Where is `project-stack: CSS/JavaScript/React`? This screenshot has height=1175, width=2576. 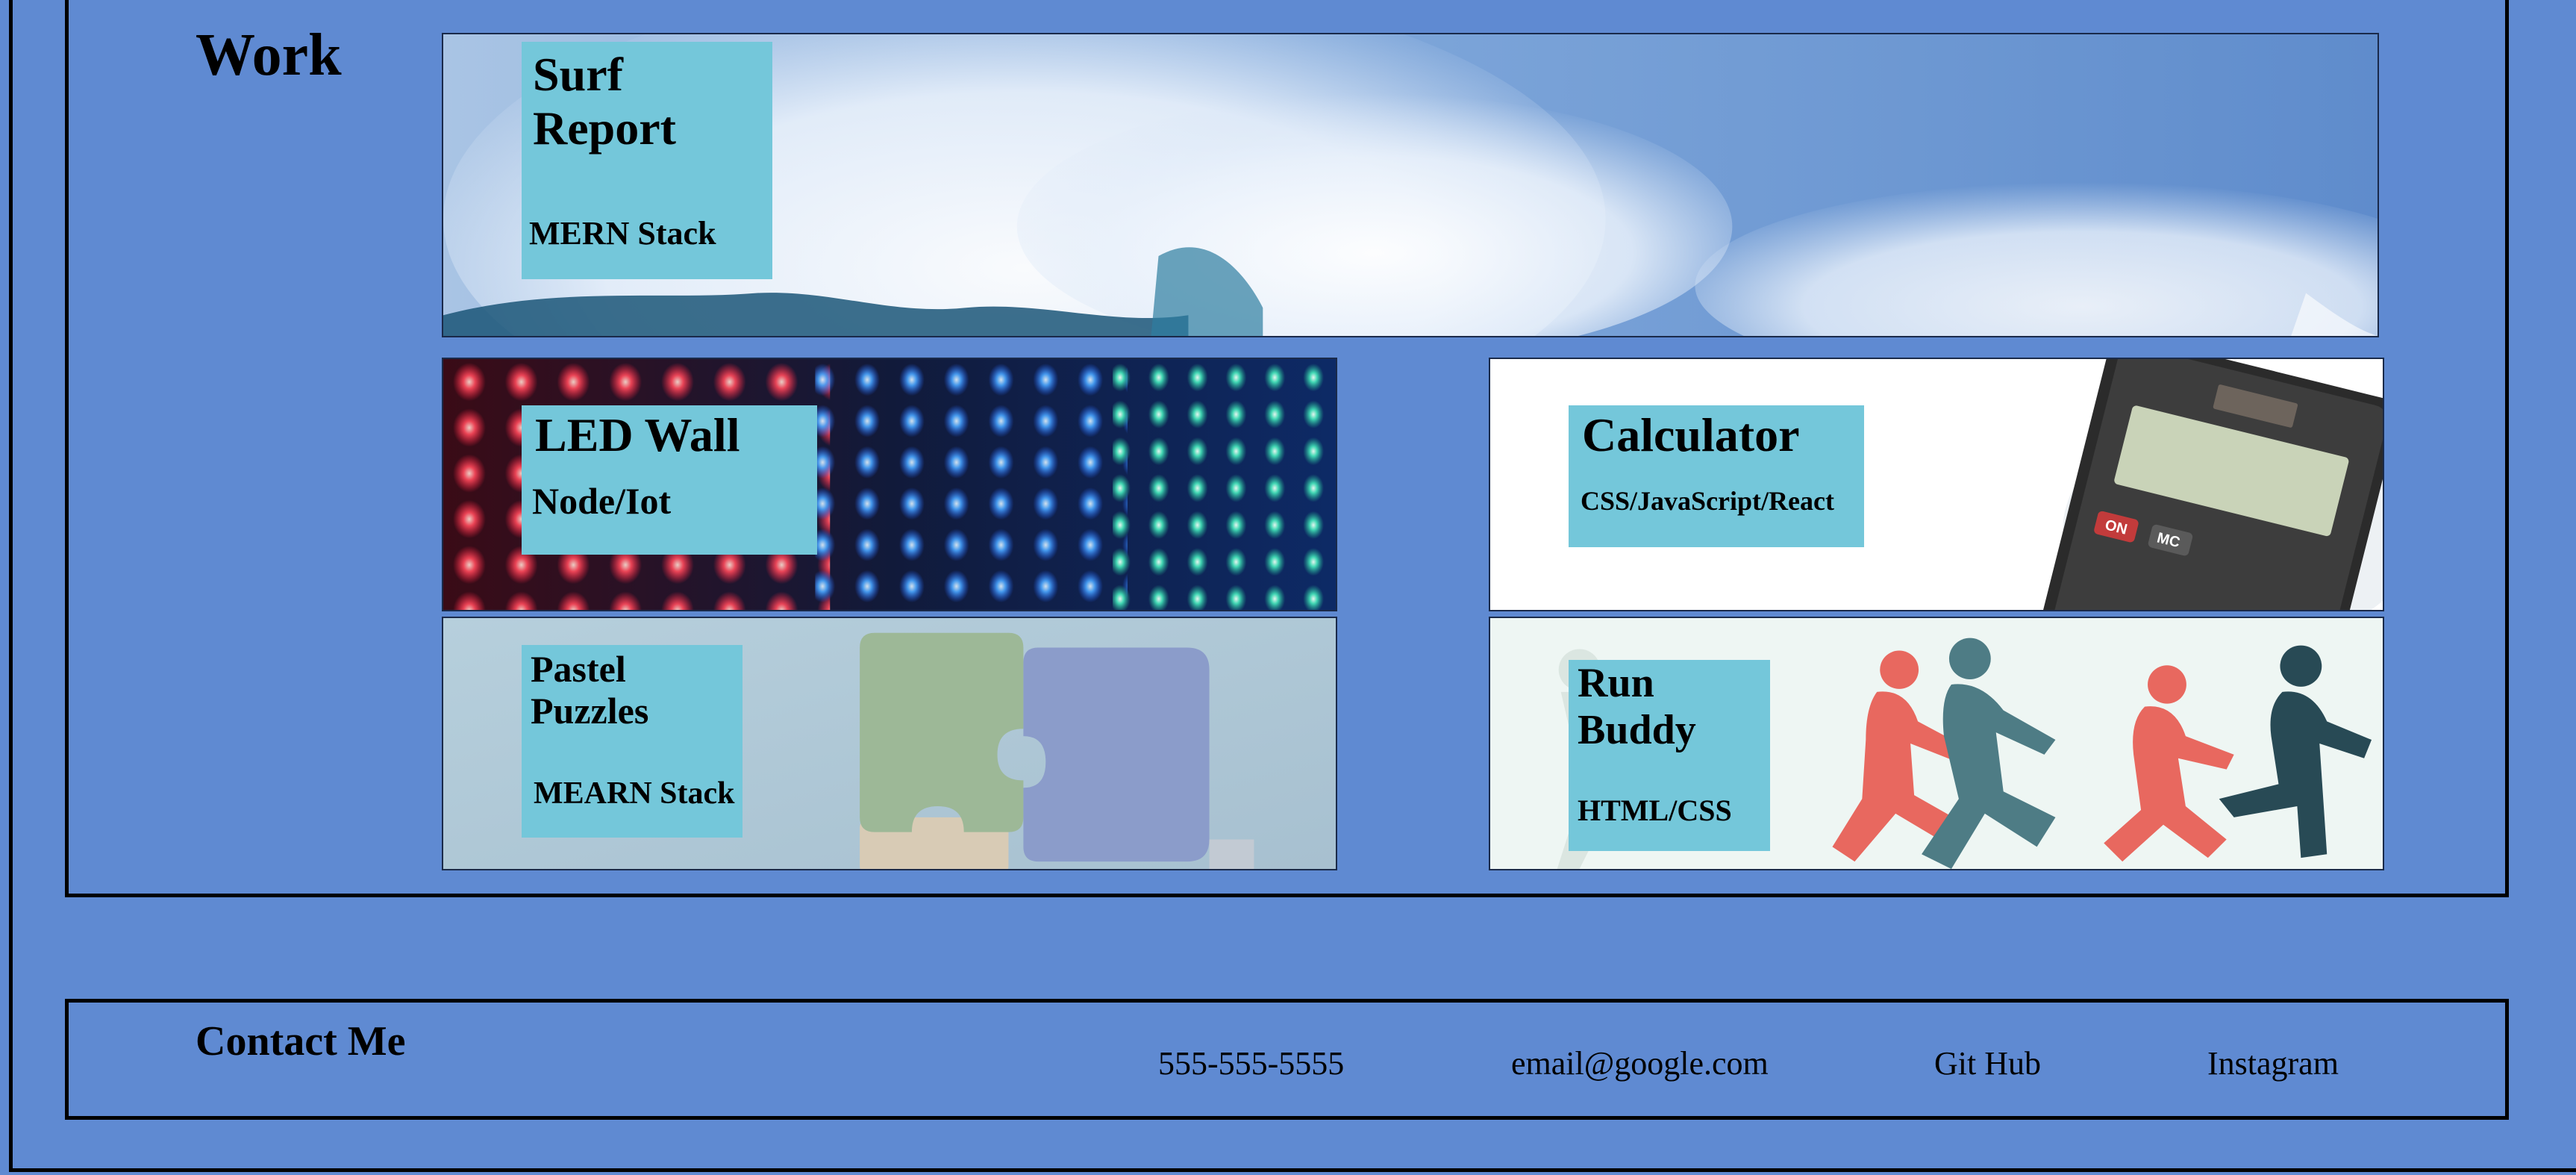
project-stack: CSS/JavaScript/React is located at coordinates (1707, 501).